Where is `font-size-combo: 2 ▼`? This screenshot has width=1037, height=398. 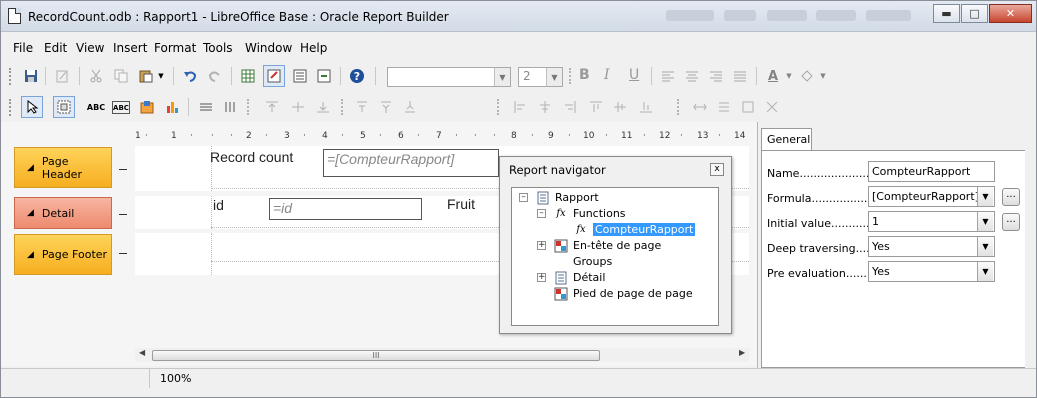
font-size-combo: 2 ▼ is located at coordinates (540, 77).